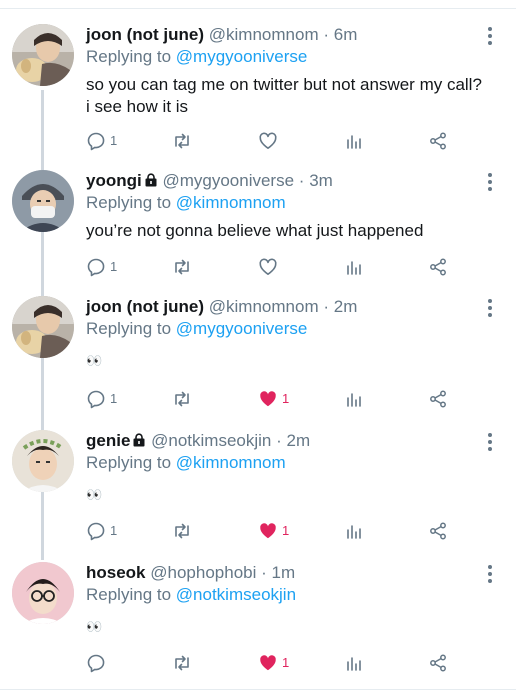  Describe the element at coordinates (236, 594) in the screenshot. I see `mention-link: @notkimseokjin` at that location.